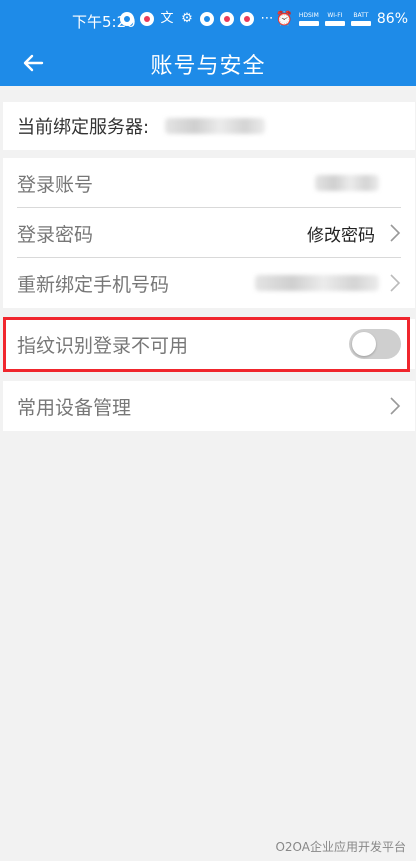 Image resolution: width=416 pixels, height=861 pixels. Describe the element at coordinates (317, 283) in the screenshot. I see `phone-number-redacted` at that location.